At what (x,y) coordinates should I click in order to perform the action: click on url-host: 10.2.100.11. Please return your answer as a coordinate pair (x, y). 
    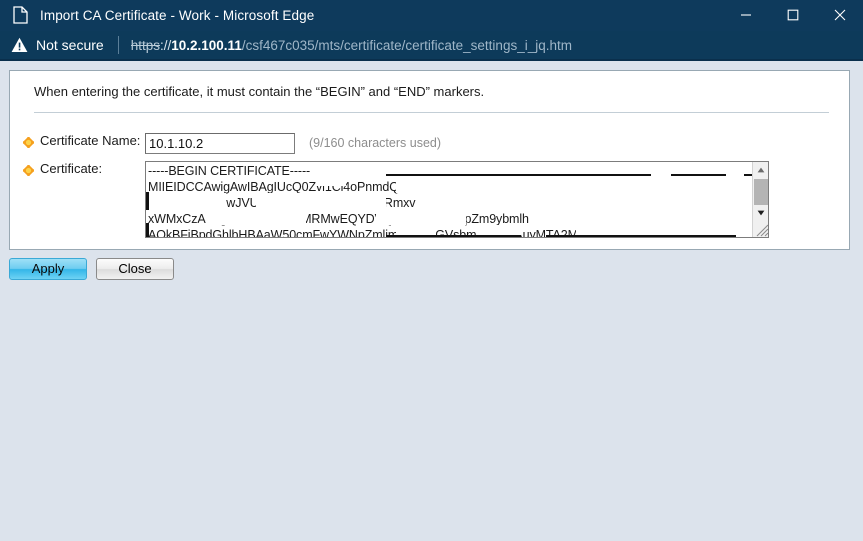
    Looking at the image, I should click on (206, 45).